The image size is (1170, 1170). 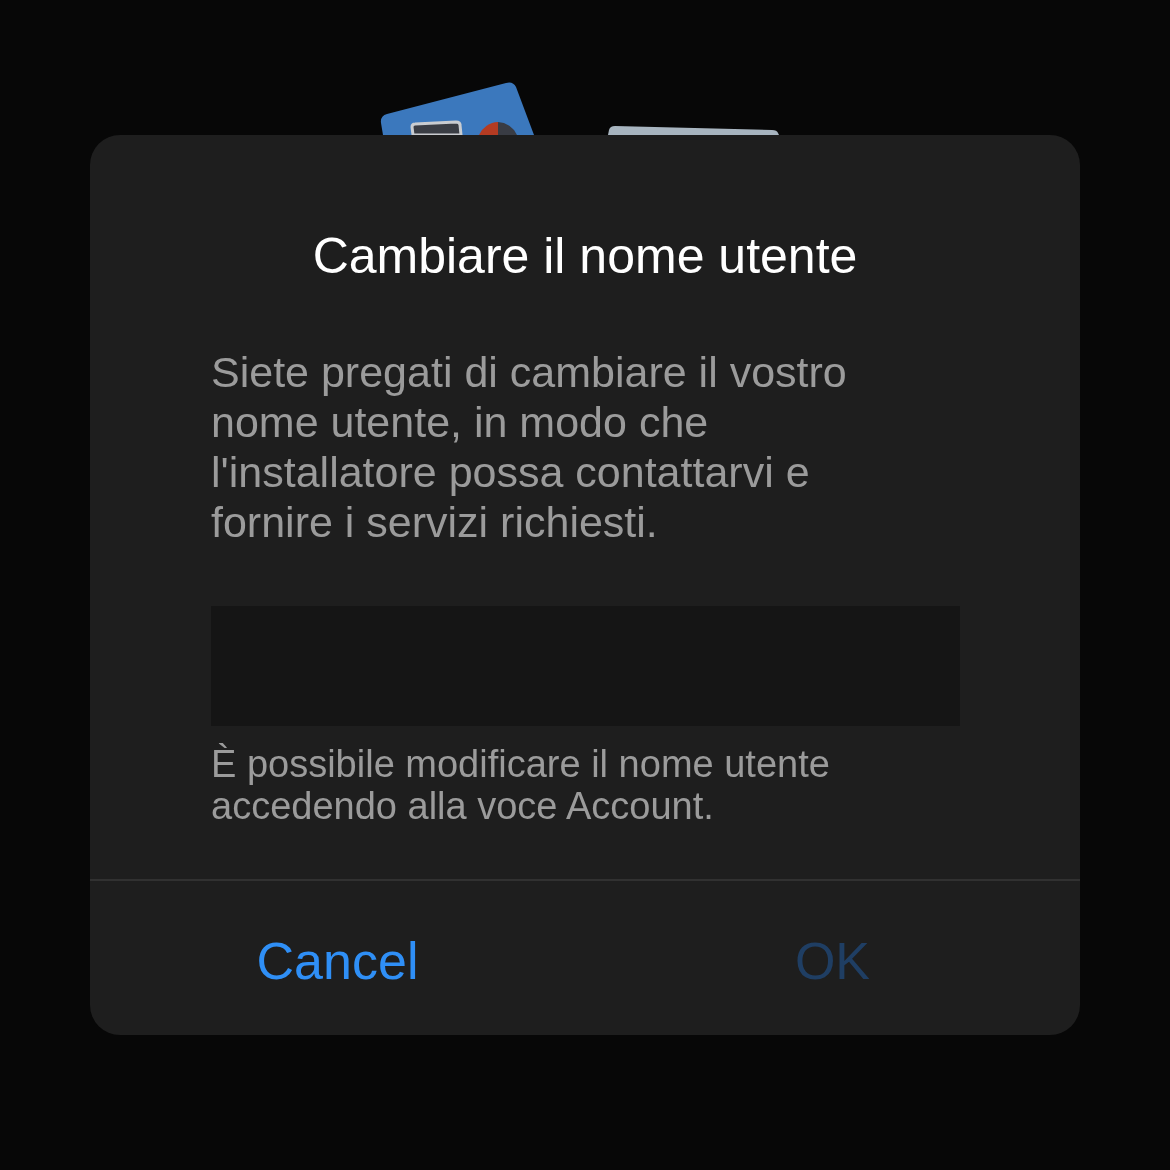 What do you see at coordinates (529, 447) in the screenshot?
I see `dialog-message: Siete pregati di cambiare il vostro nome utente, in modo che l'installatore possa contattarvi e fornire i servizi richiesti.` at bounding box center [529, 447].